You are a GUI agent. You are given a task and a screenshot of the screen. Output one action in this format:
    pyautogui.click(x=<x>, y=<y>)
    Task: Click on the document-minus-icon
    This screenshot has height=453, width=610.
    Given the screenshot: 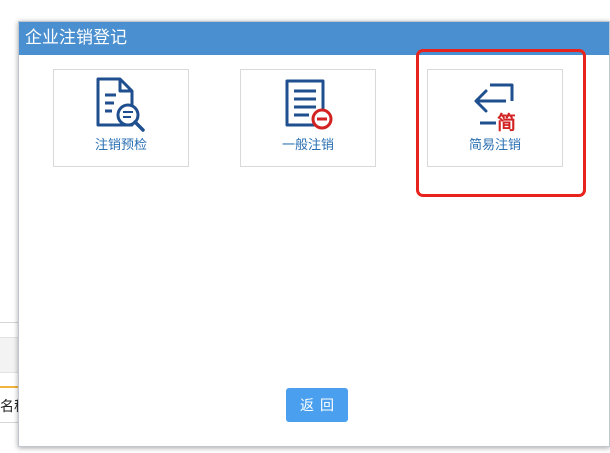 What is the action you would take?
    pyautogui.click(x=309, y=104)
    